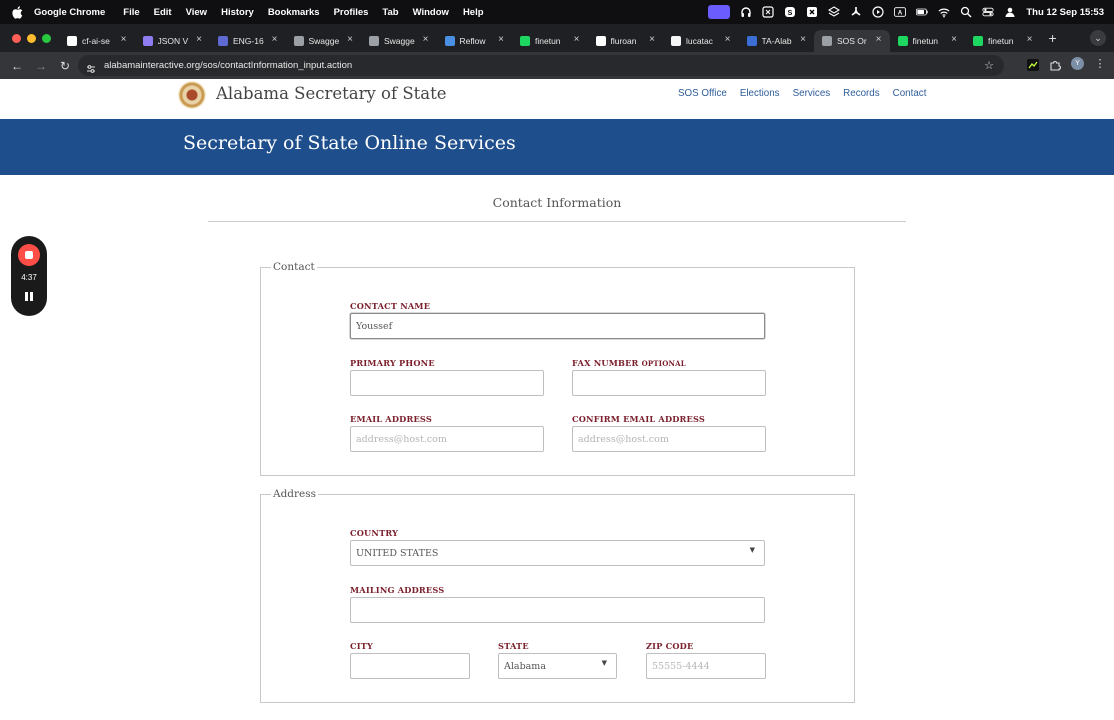 Image resolution: width=1114 pixels, height=720 pixels. I want to click on tab-title: TA-Alab, so click(776, 41).